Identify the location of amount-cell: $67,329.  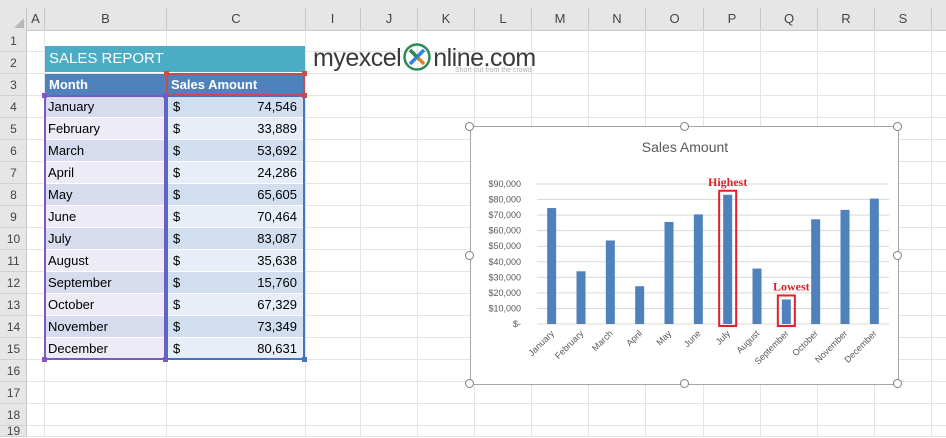
(236, 305).